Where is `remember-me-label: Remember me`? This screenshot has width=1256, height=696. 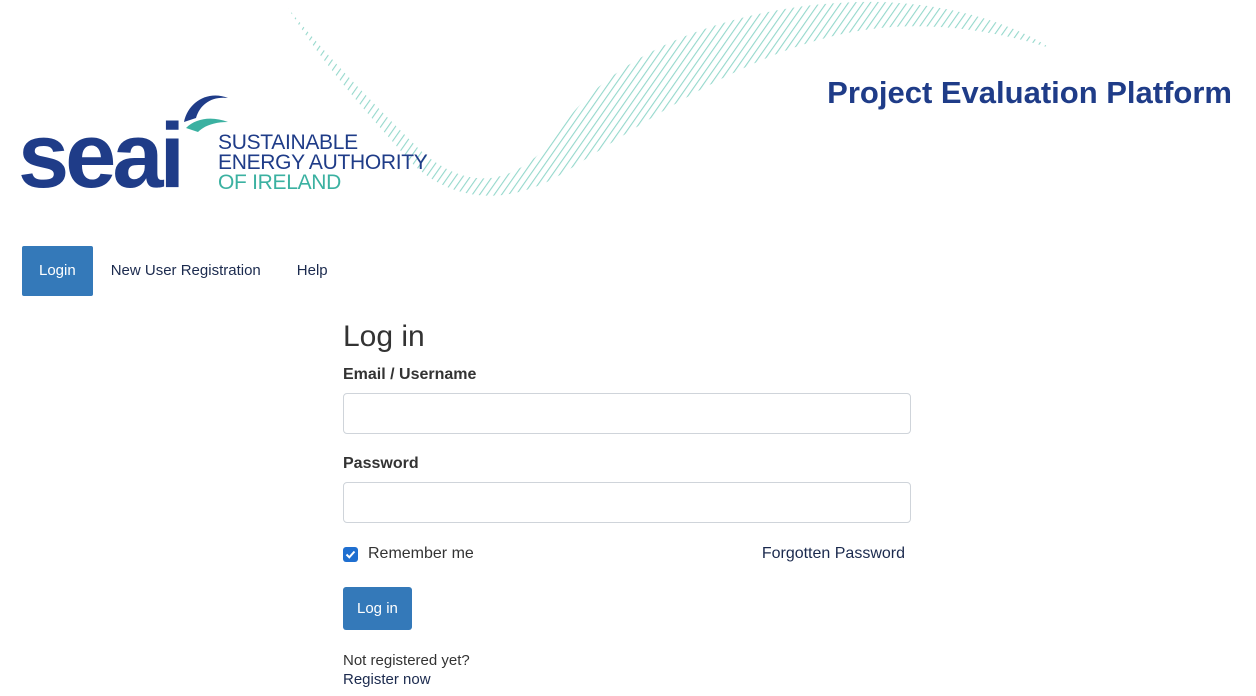 remember-me-label: Remember me is located at coordinates (421, 553).